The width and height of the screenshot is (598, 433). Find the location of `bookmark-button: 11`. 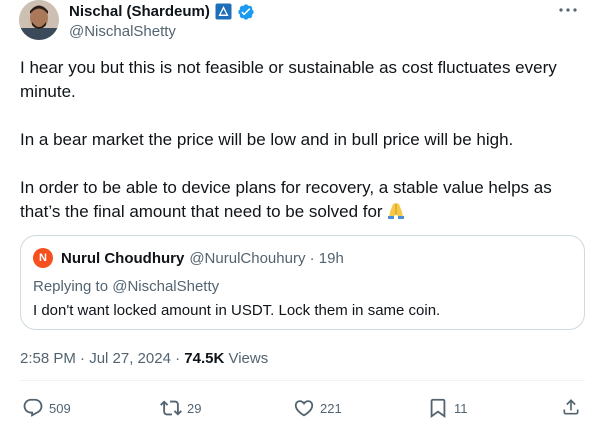

bookmark-button: 11 is located at coordinates (447, 408).